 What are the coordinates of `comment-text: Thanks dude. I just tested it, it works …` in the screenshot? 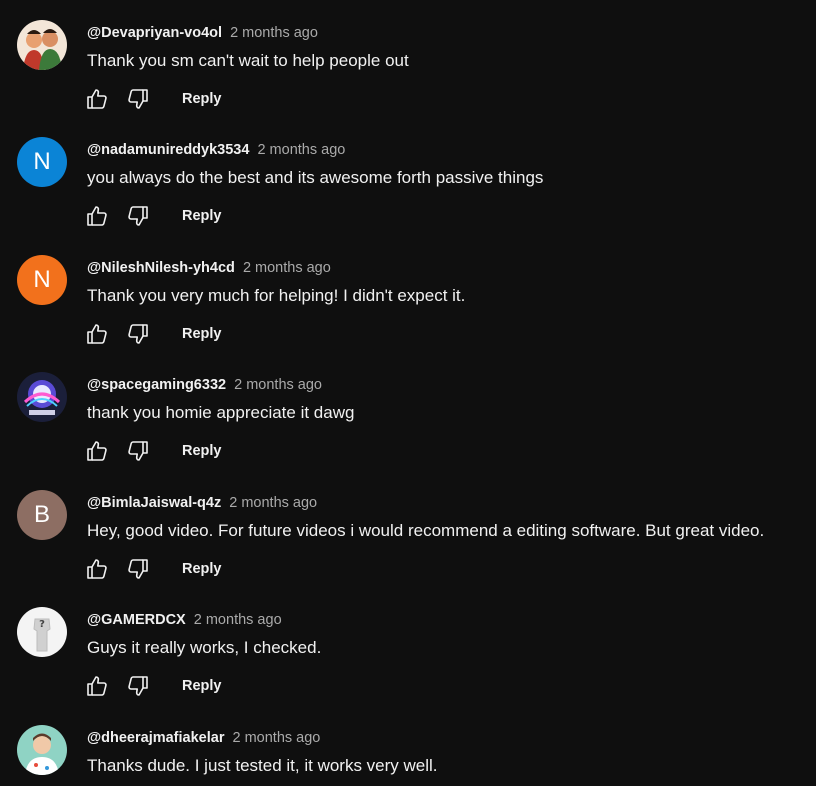 It's located at (262, 765).